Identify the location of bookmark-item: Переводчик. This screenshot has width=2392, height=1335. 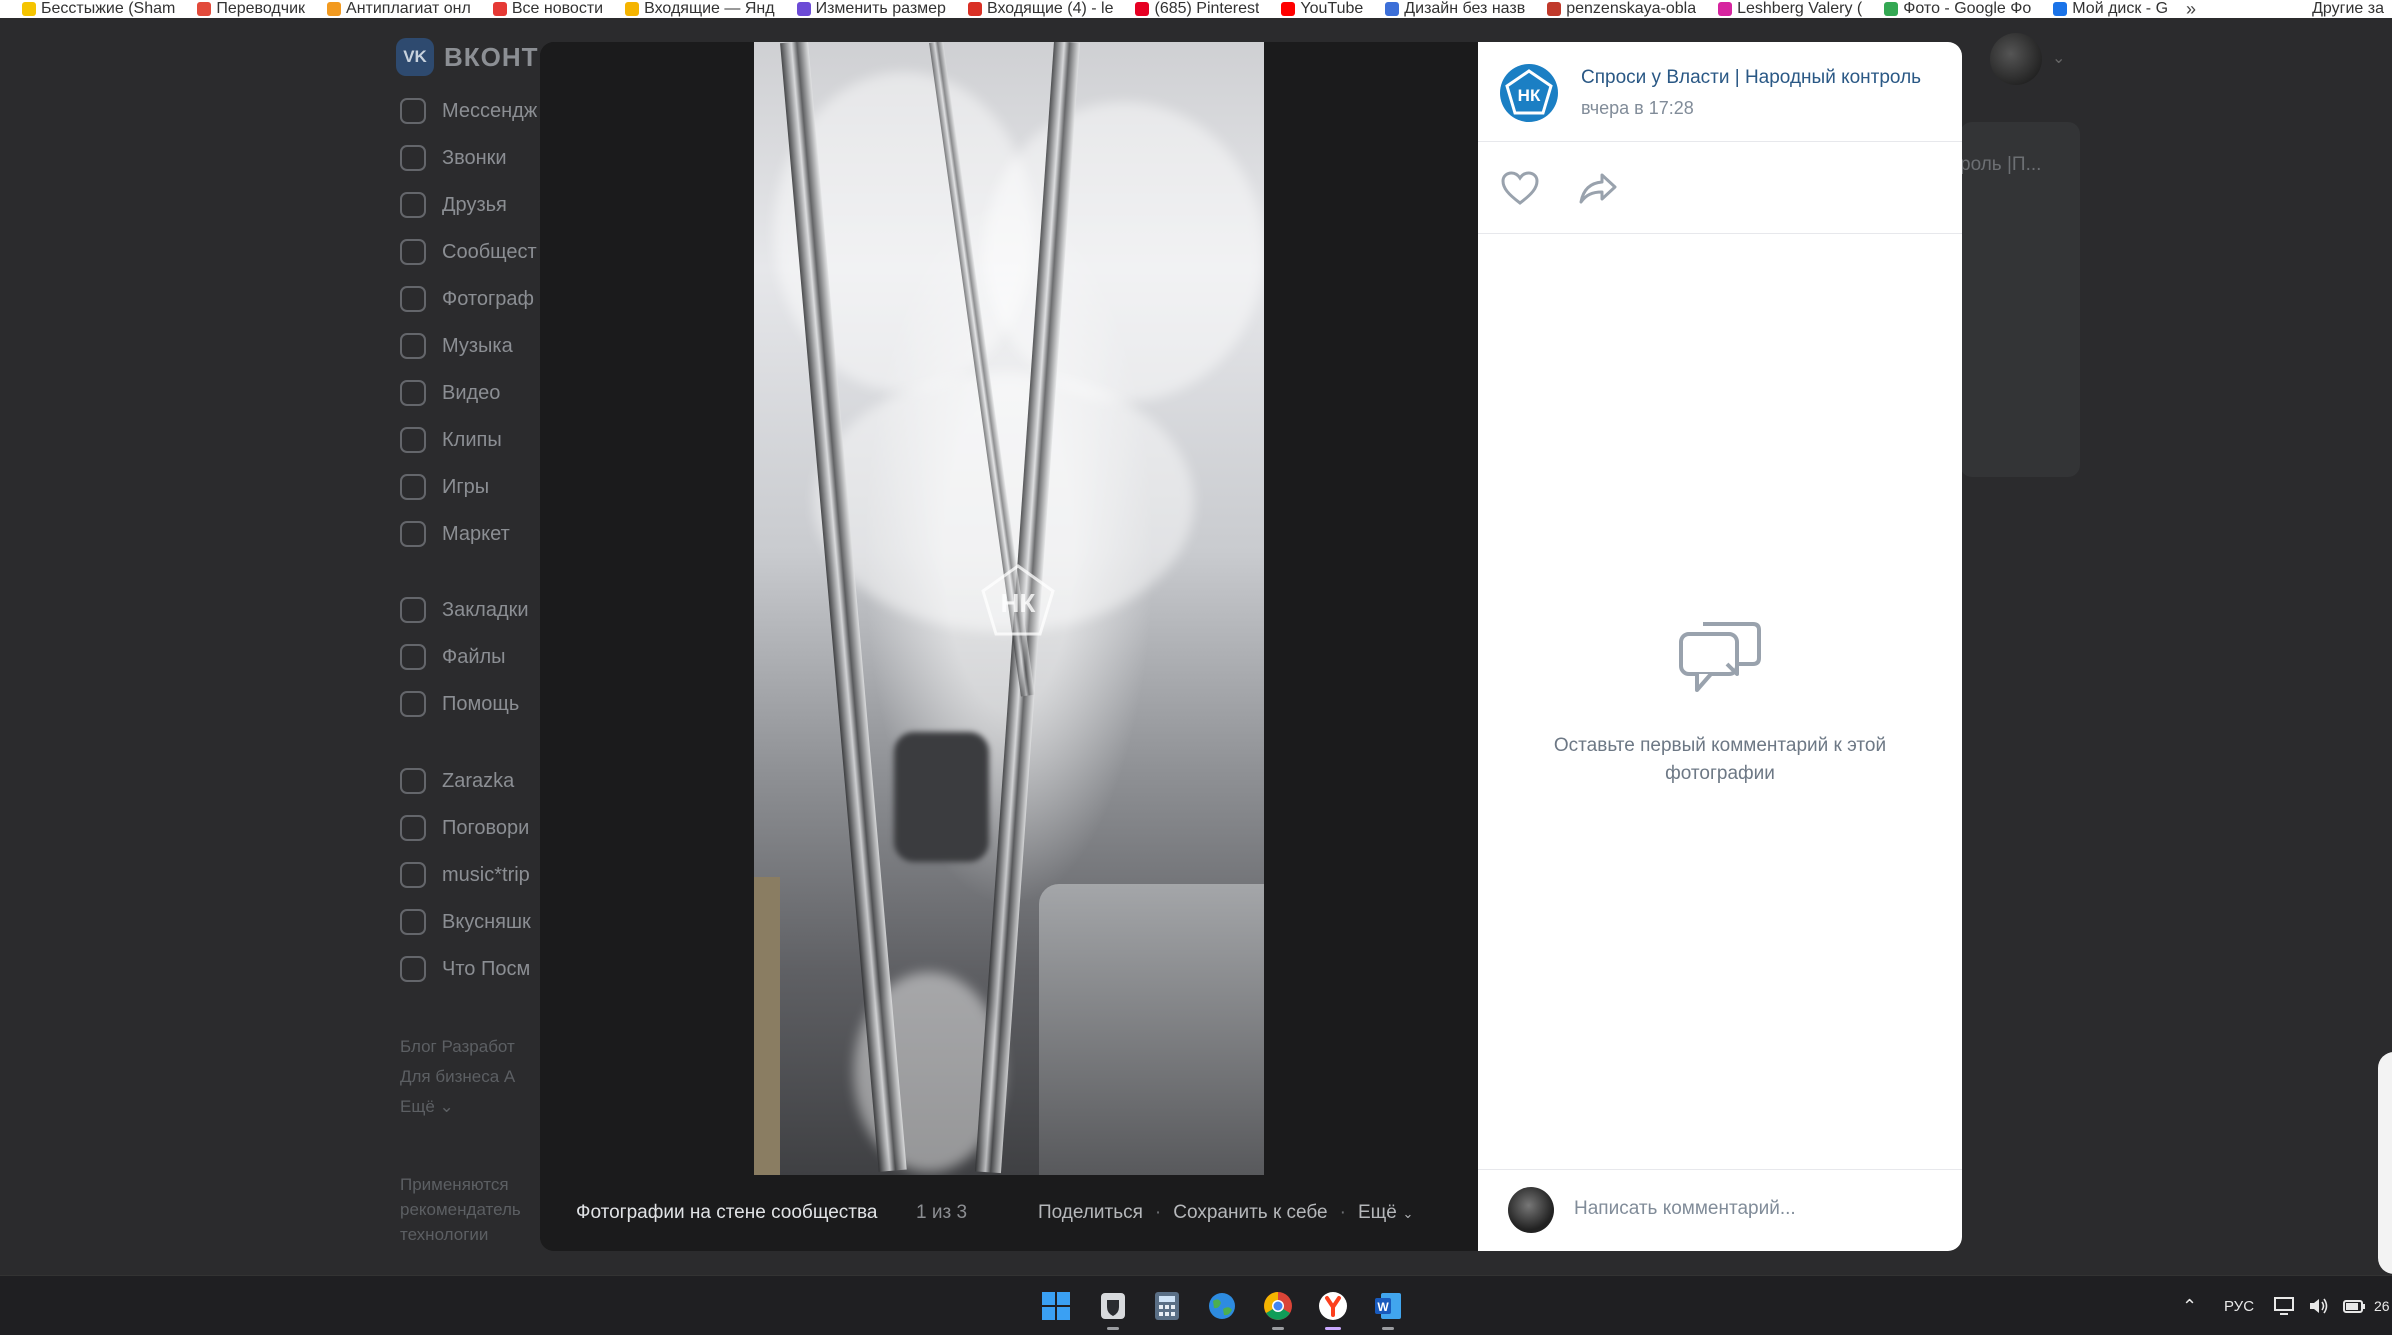
(251, 9).